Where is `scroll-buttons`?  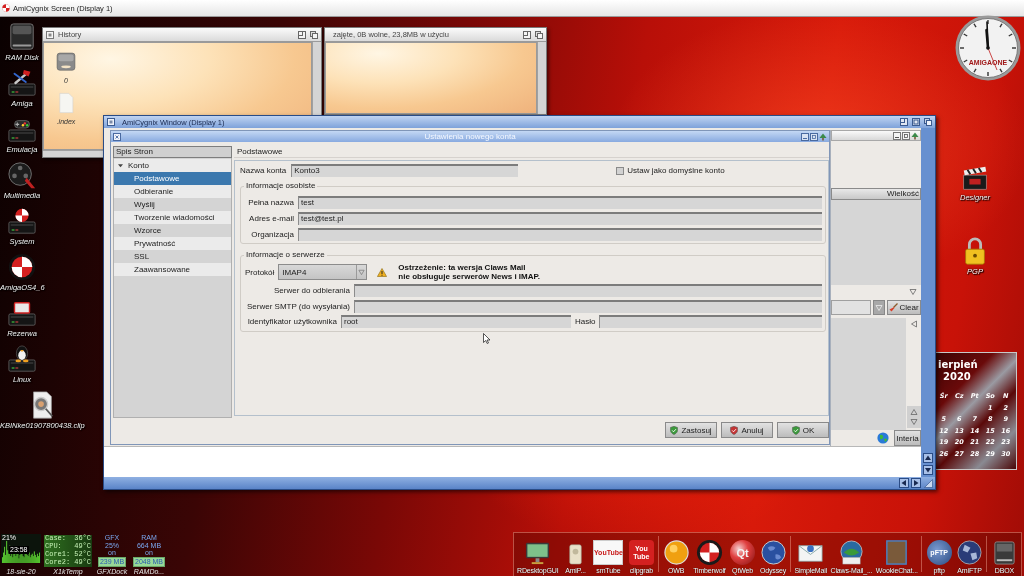
scroll-buttons is located at coordinates (913, 417).